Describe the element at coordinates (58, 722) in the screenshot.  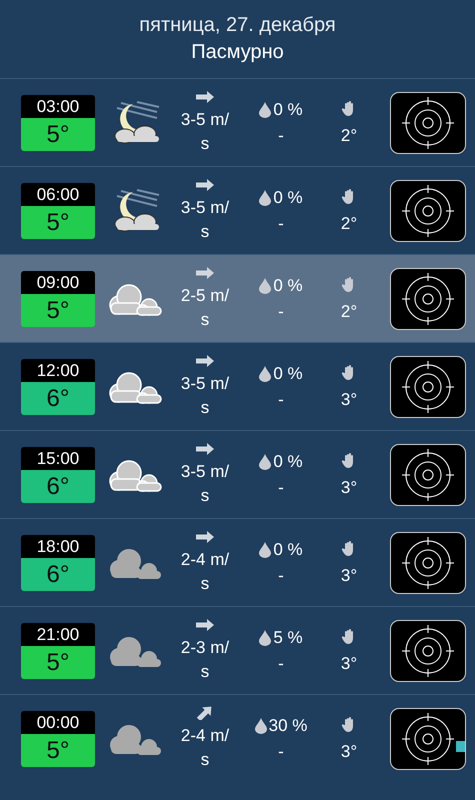
I see `time-label: 00:00` at that location.